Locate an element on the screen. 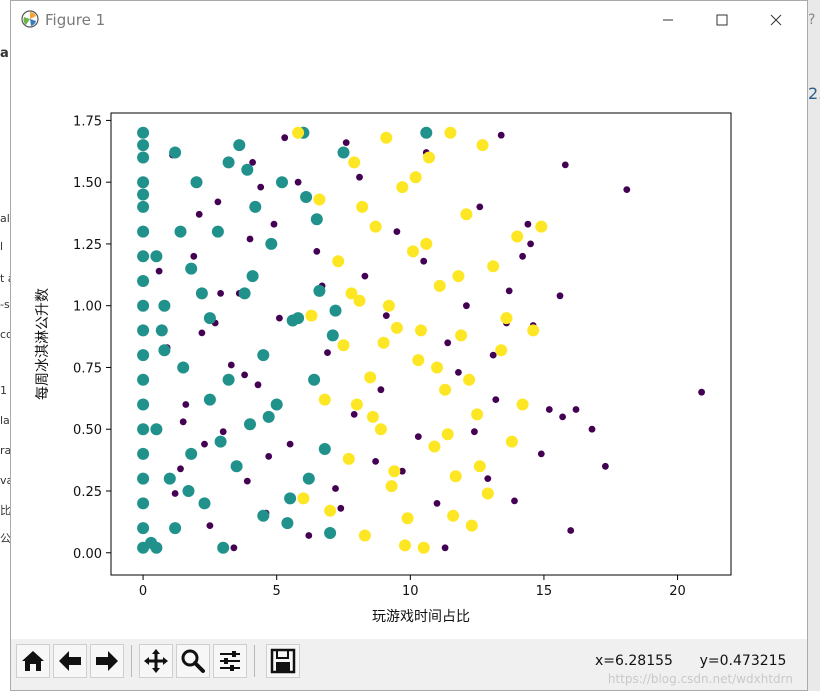  y-tick-label: 1.75 is located at coordinates (87, 121).